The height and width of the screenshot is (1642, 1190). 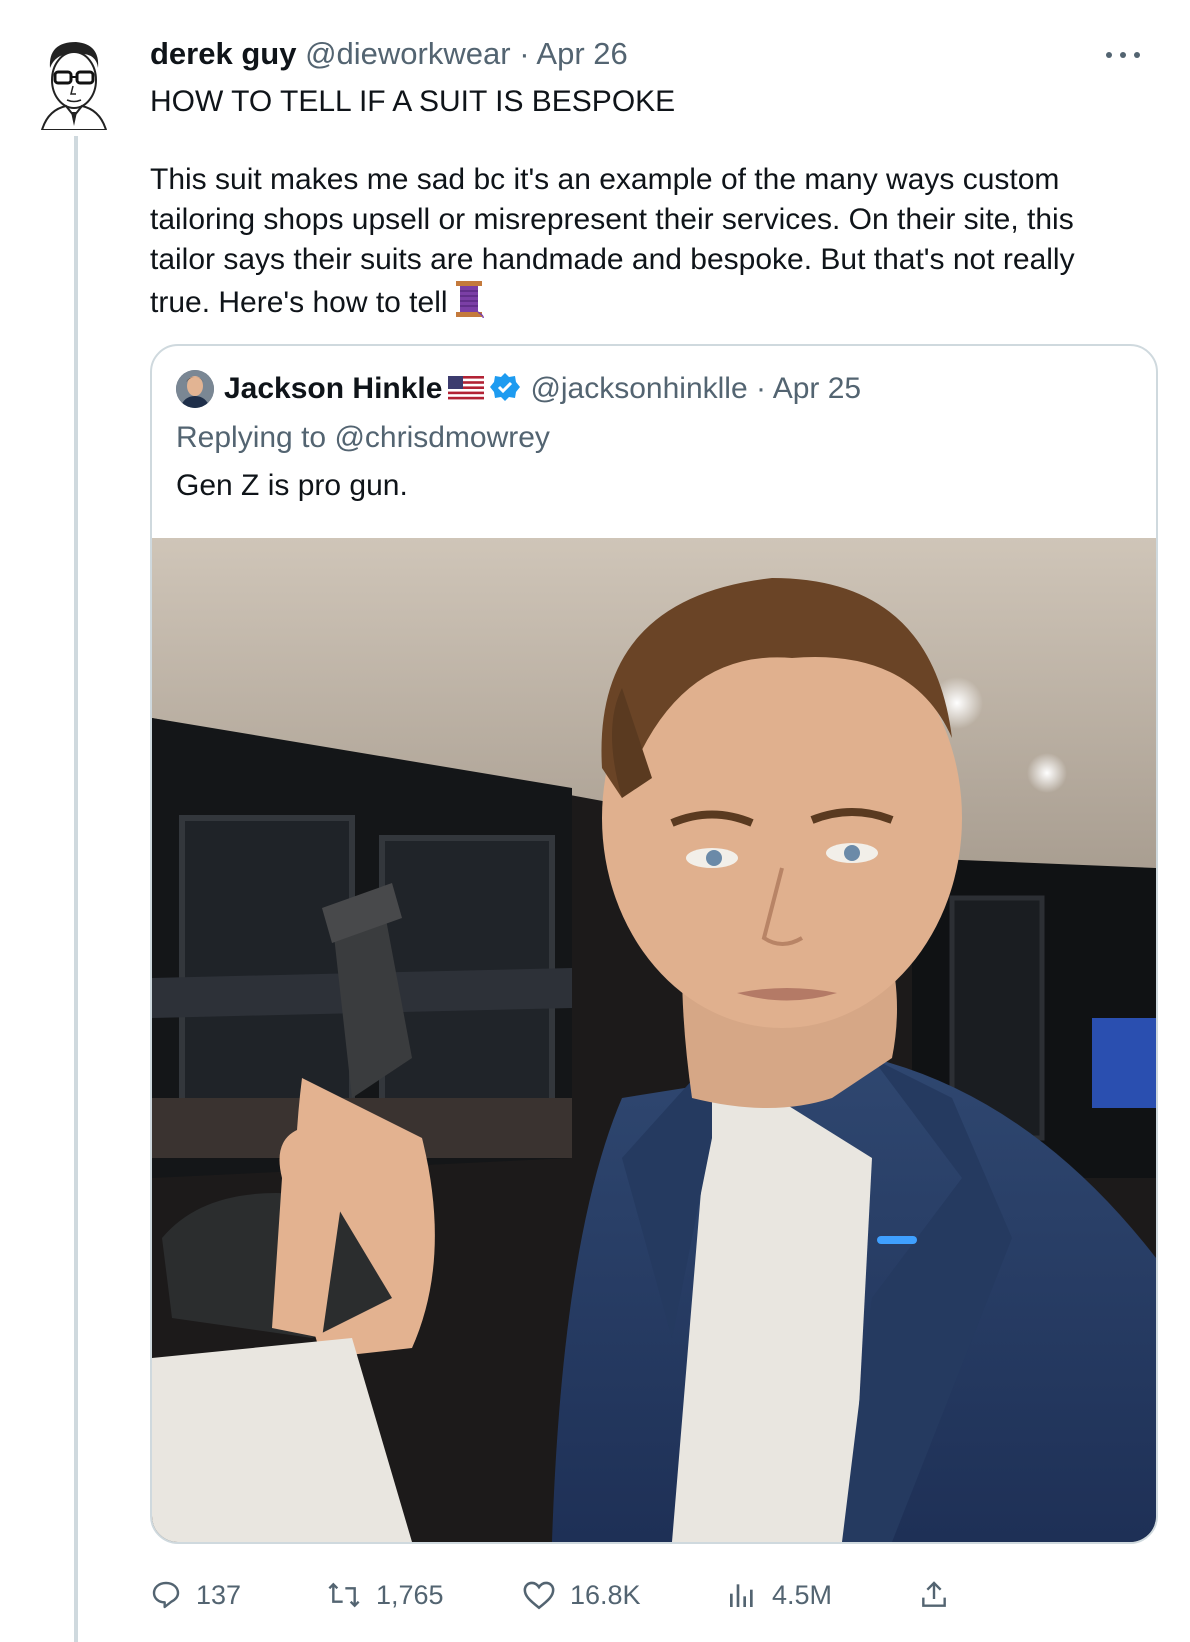 What do you see at coordinates (638, 388) in the screenshot?
I see `quoted-author-handle: @jacksonhinklle` at bounding box center [638, 388].